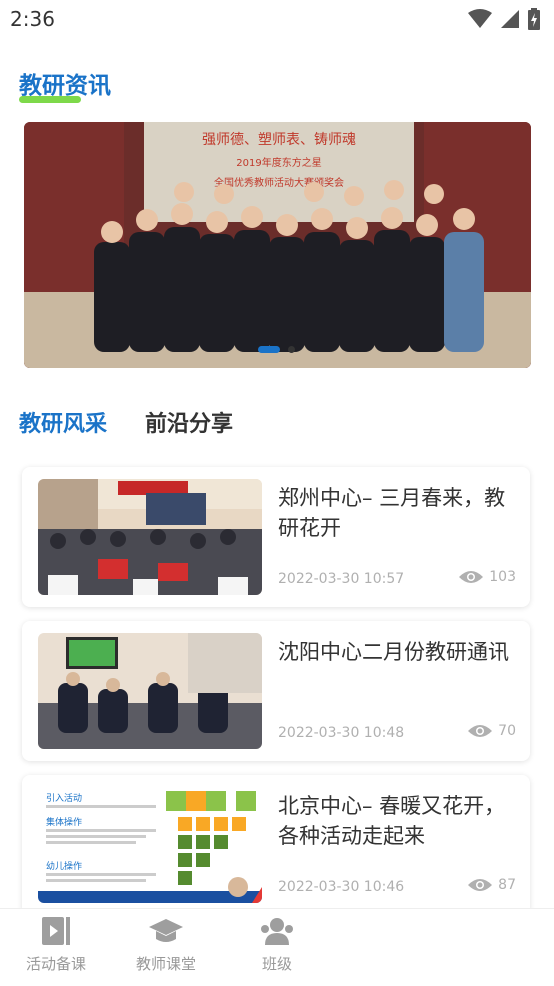  Describe the element at coordinates (341, 733) in the screenshot. I see `article-date: 2022-03-30 10:48` at that location.